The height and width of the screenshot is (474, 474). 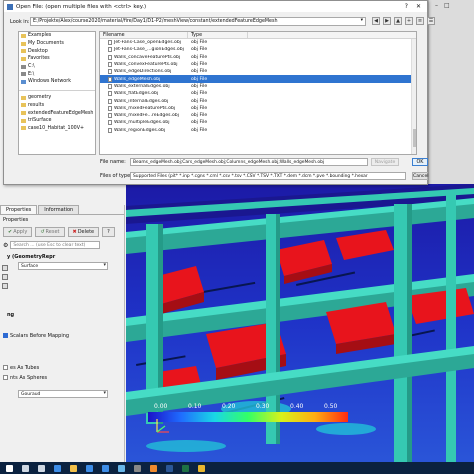 What do you see at coordinates (406, 6) in the screenshot?
I see `help-icon: ?` at bounding box center [406, 6].